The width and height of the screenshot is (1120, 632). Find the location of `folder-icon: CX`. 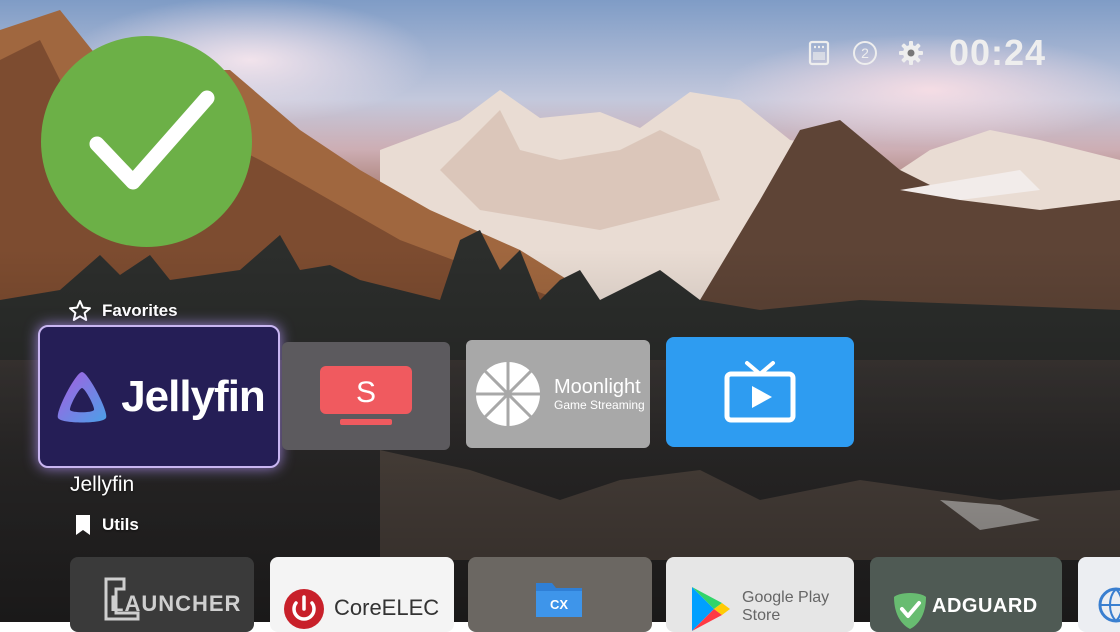

folder-icon: CX is located at coordinates (559, 600).